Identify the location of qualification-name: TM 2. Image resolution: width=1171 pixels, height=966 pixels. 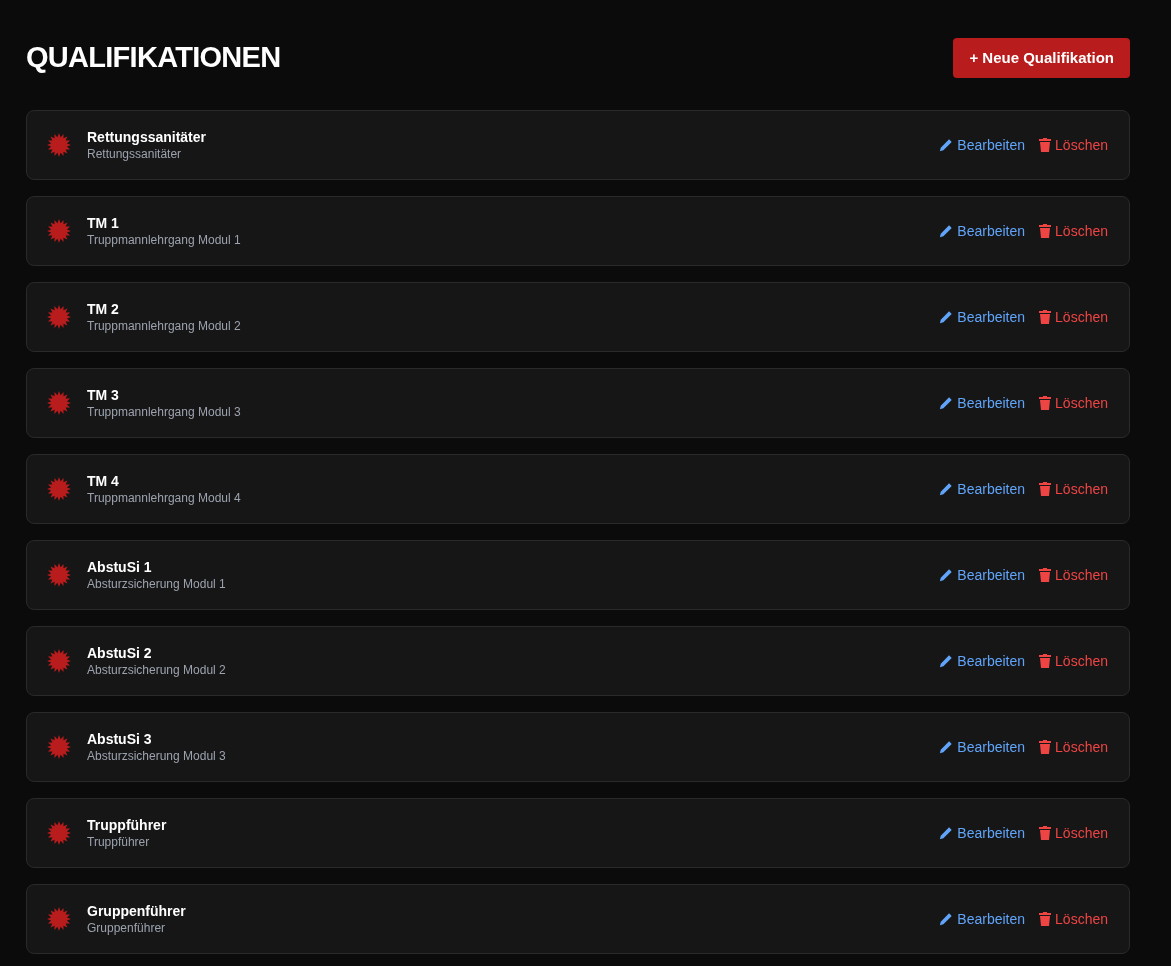
(103, 309).